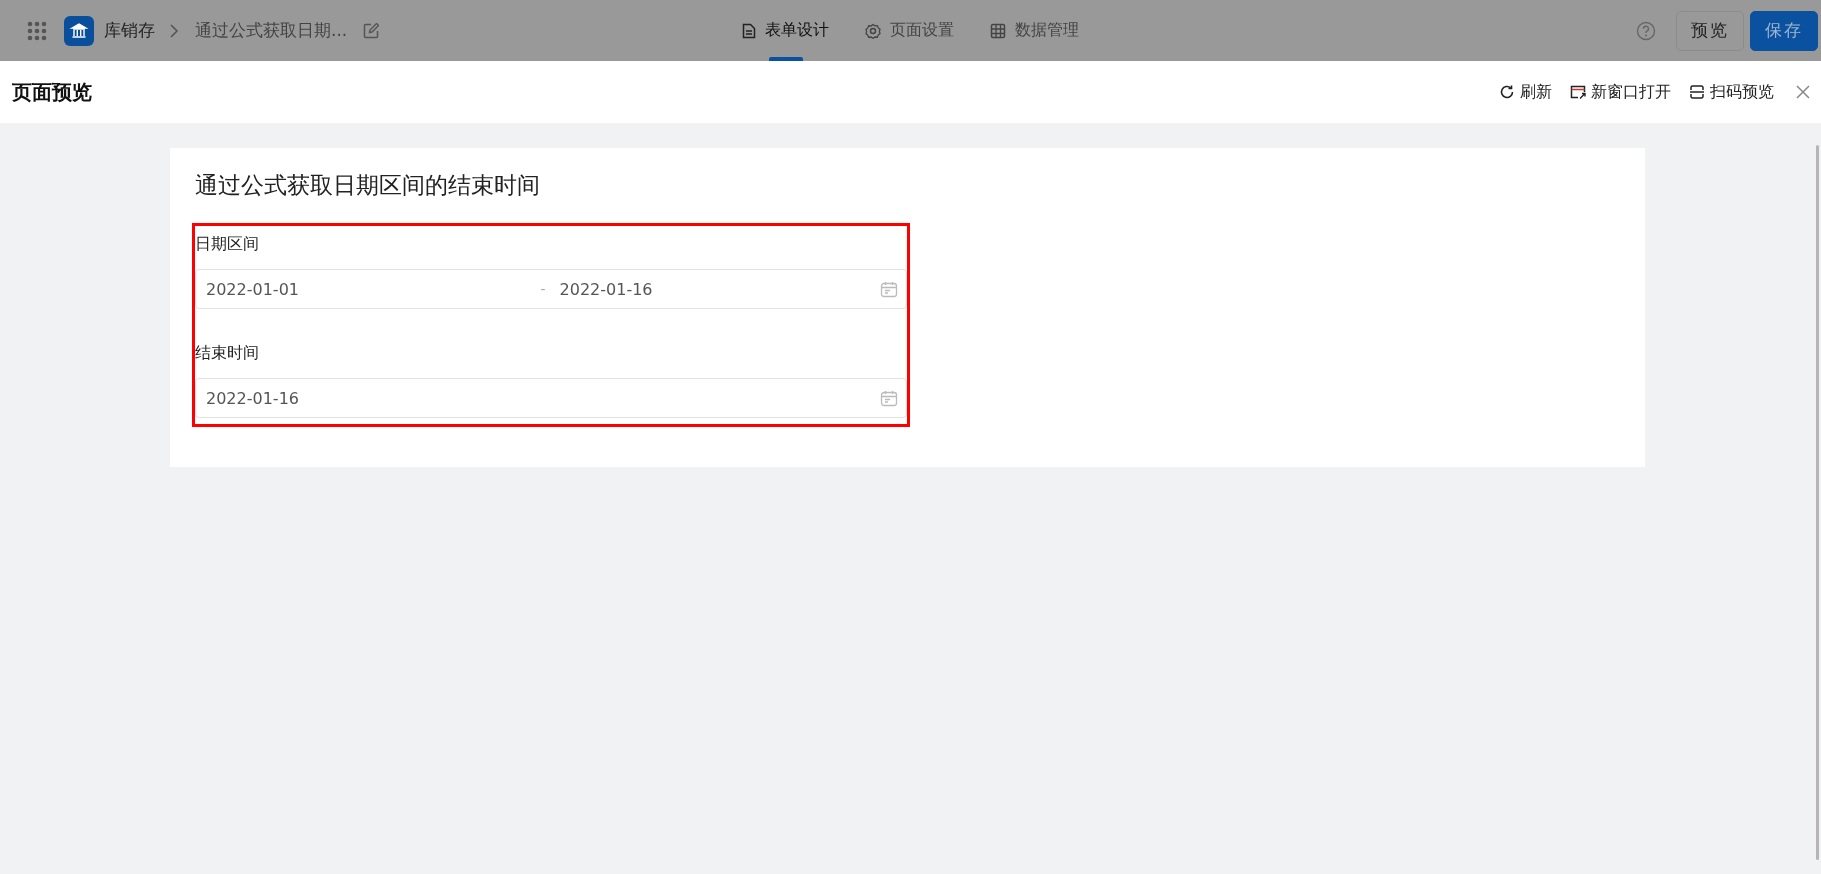  What do you see at coordinates (227, 244) in the screenshot?
I see `field-label: 日期区间` at bounding box center [227, 244].